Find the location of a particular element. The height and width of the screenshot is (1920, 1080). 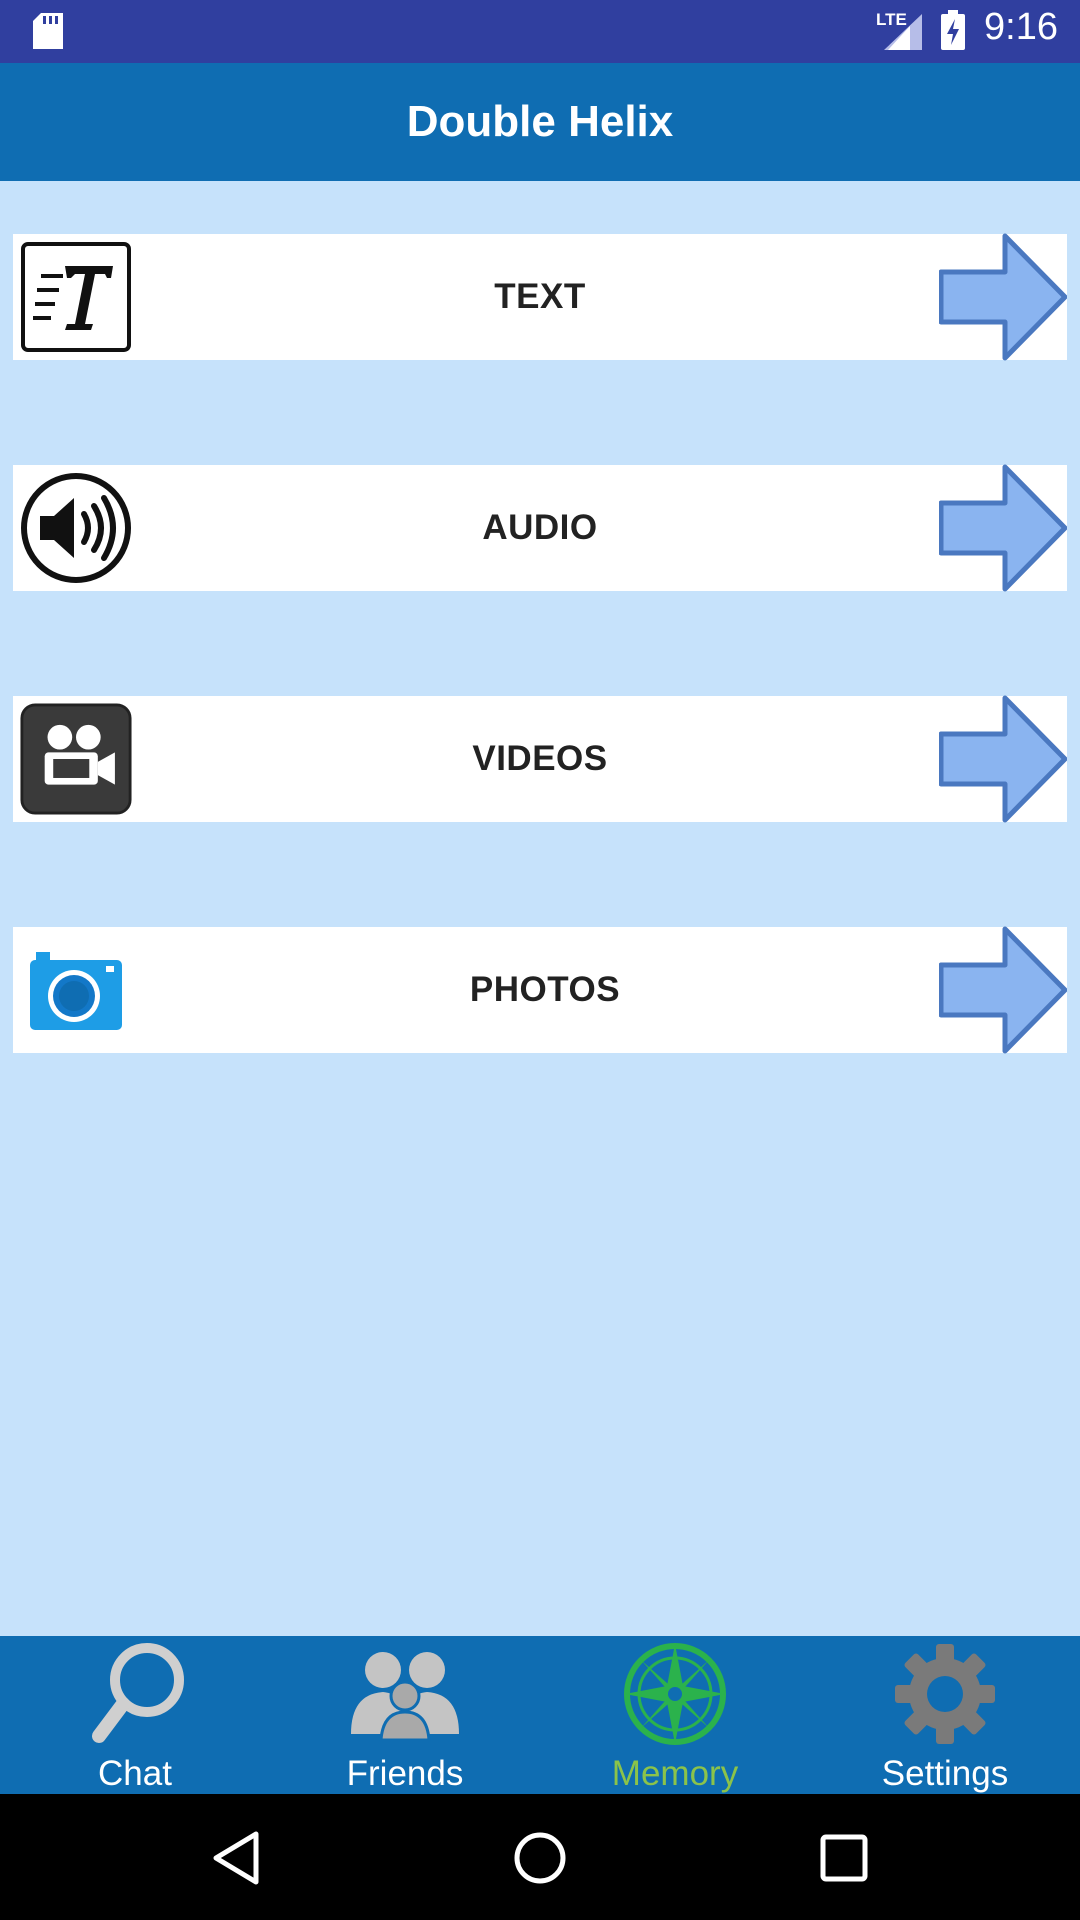

menu-item-label: VIDEOS is located at coordinates (540, 758).